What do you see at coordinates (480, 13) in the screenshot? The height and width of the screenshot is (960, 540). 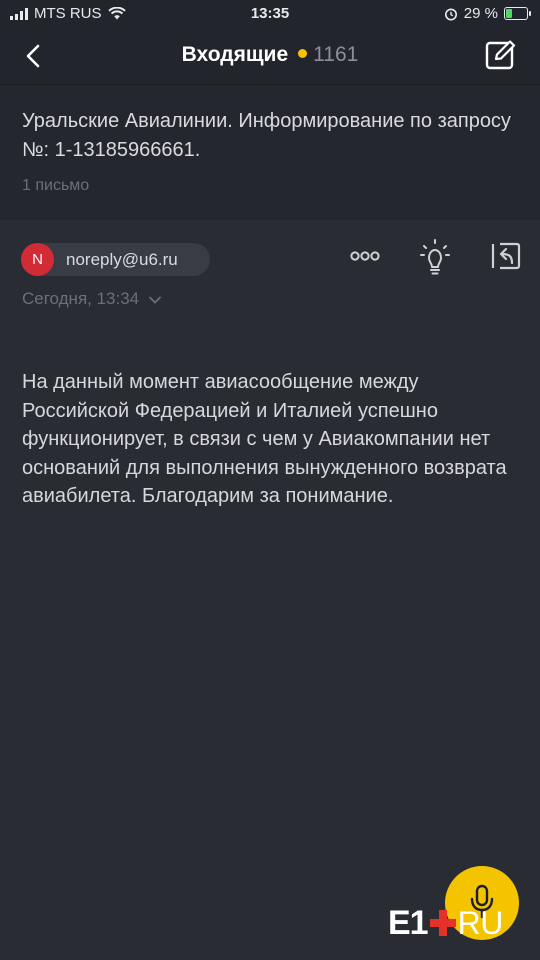 I see `battery-percent: 29 %` at bounding box center [480, 13].